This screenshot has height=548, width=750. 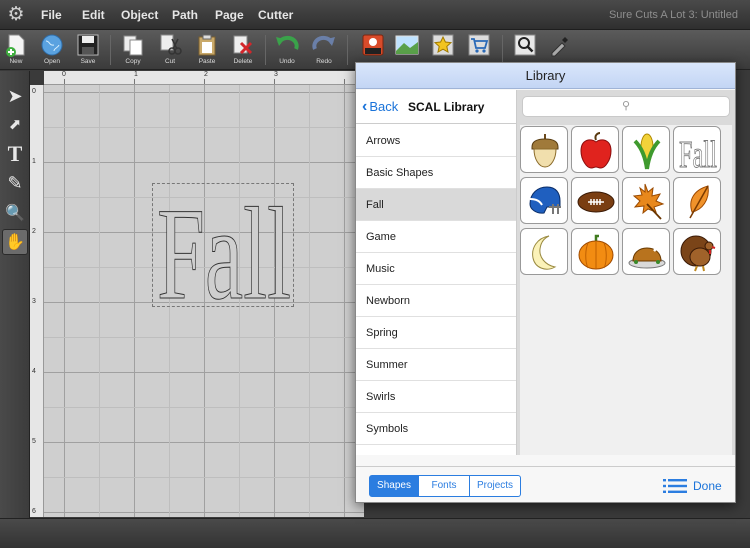 I want to click on shape-corn, so click(x=646, y=149).